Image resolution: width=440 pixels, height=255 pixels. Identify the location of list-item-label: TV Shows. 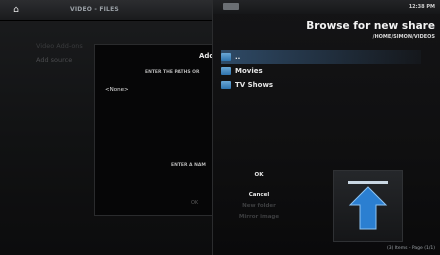
(254, 85).